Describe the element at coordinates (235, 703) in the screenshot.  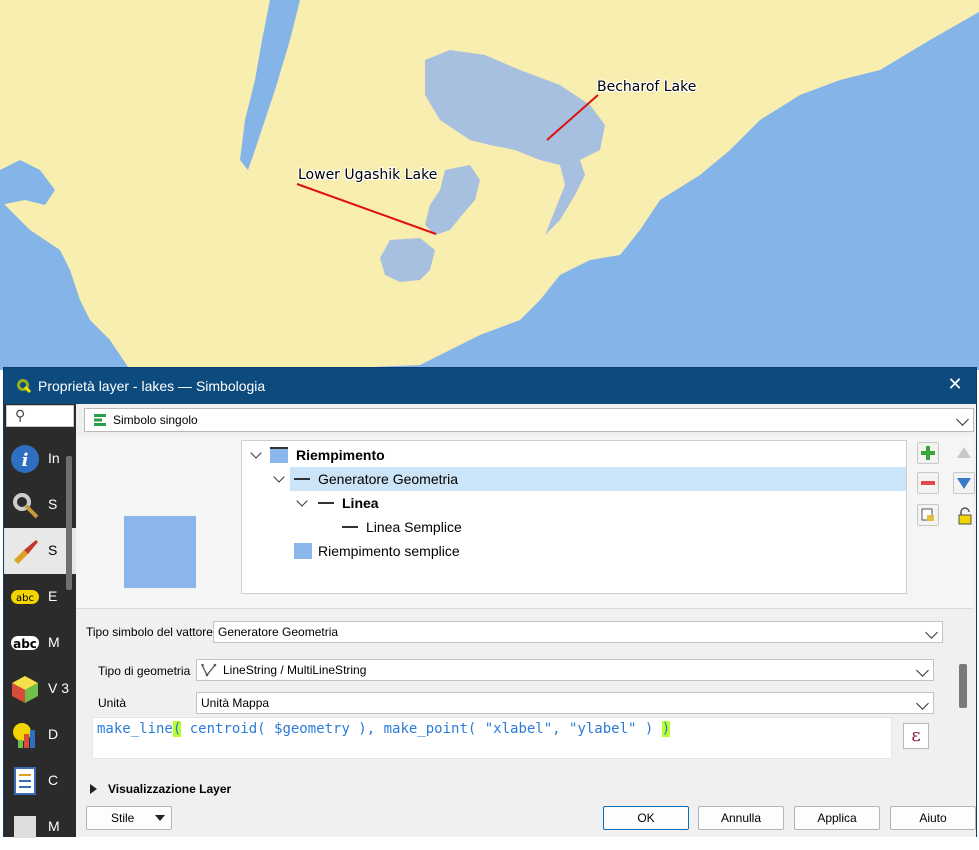
I see `units-value: Unità Mappa` at that location.